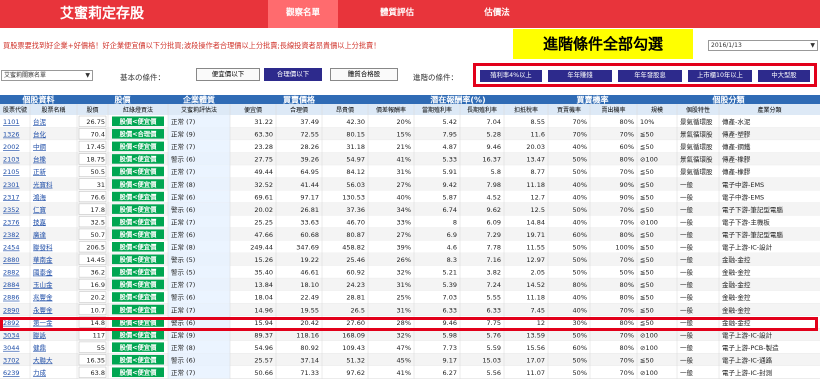  I want to click on table-cell: 一般, so click(687, 259).